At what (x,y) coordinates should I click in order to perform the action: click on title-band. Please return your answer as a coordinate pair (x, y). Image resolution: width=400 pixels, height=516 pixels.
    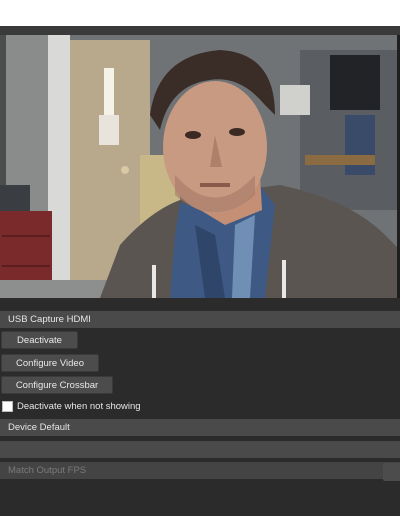
    Looking at the image, I should click on (200, 30).